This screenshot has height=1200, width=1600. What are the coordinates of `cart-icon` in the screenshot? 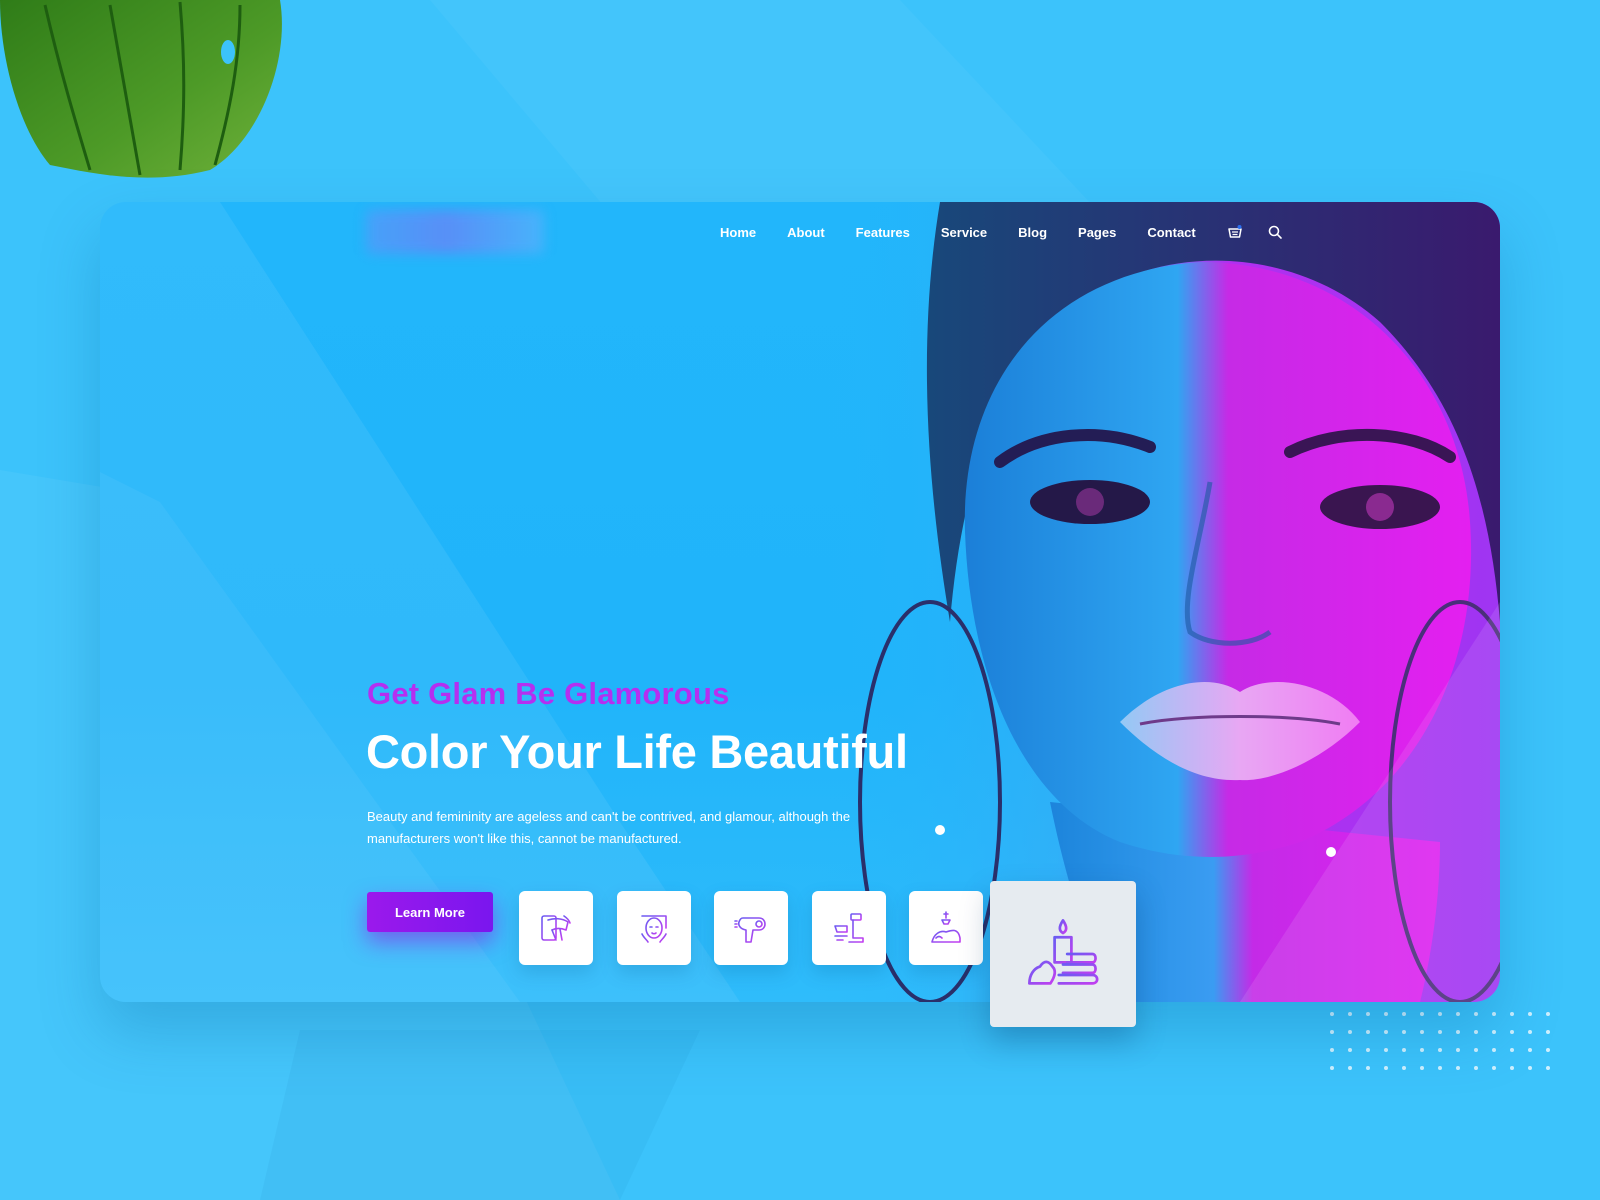 It's located at (1235, 232).